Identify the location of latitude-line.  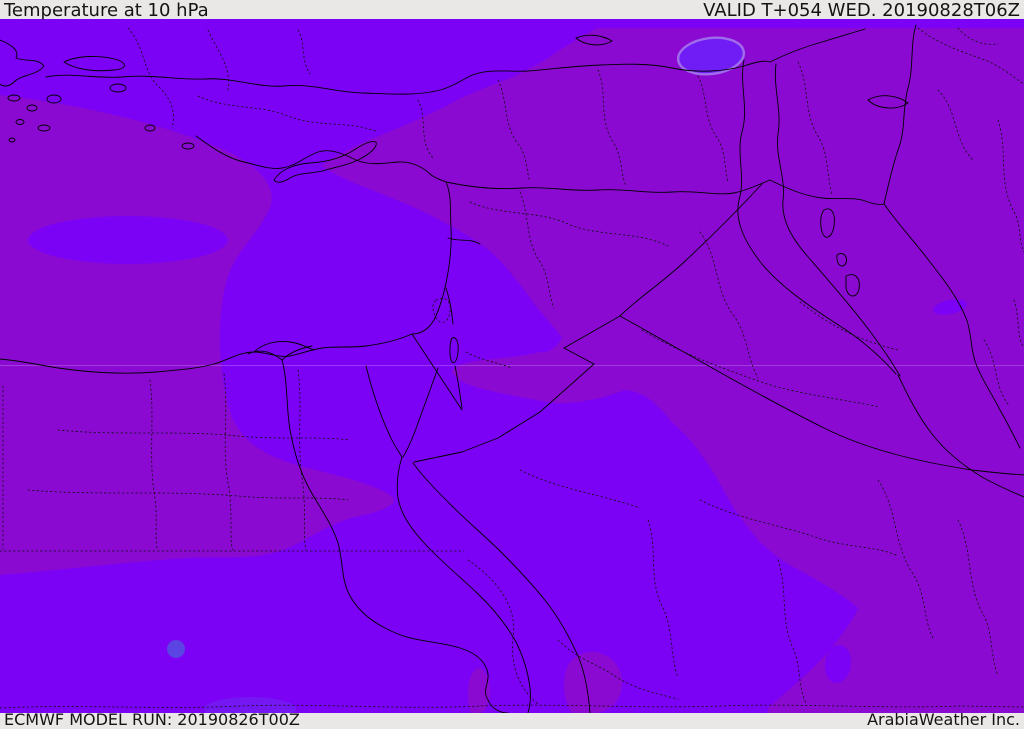
(512, 366).